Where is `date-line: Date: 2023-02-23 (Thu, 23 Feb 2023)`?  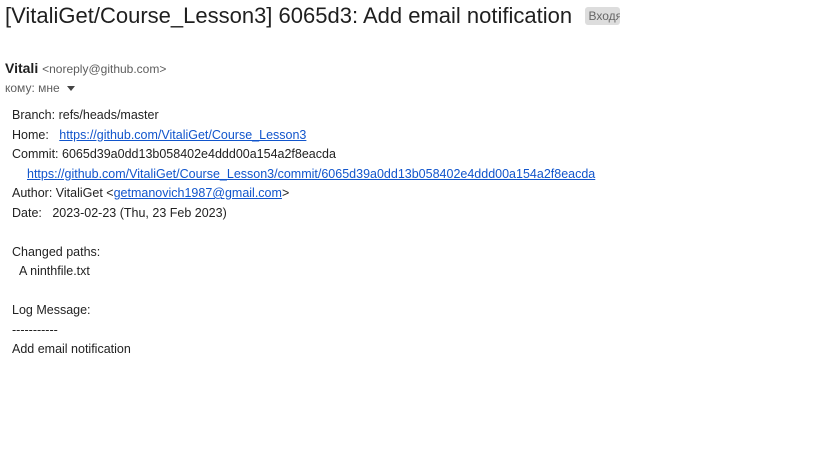
date-line: Date: 2023-02-23 (Thu, 23 Feb 2023) is located at coordinates (303, 214).